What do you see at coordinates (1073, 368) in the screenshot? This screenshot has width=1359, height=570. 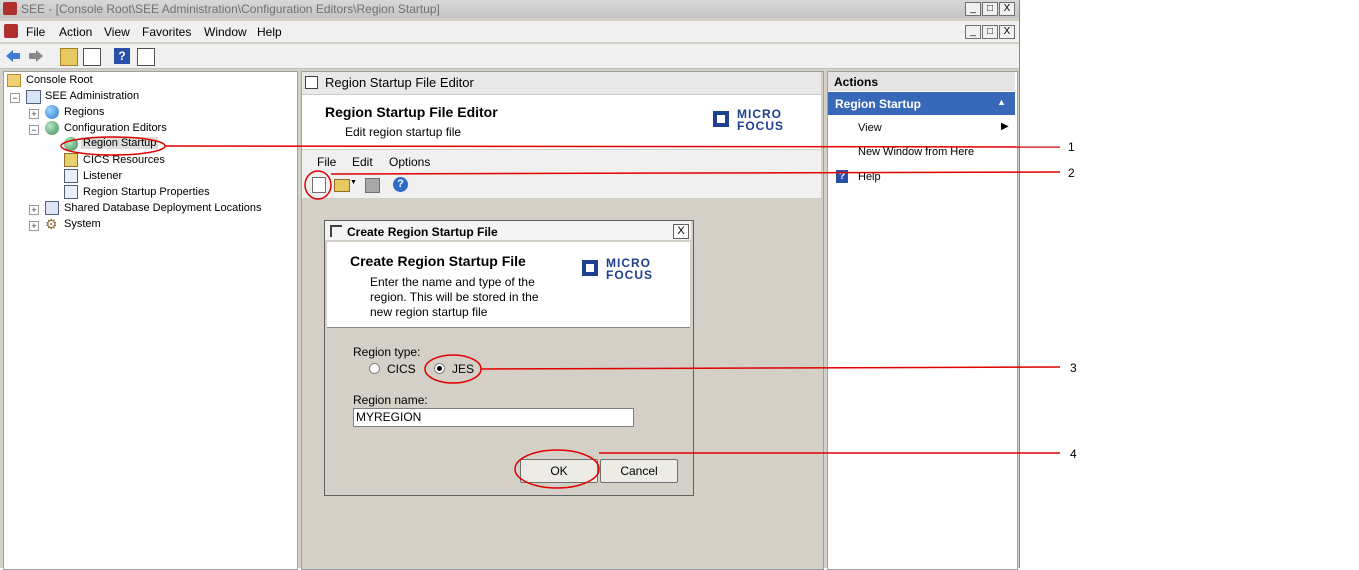 I see `annotation-label-3: 3` at bounding box center [1073, 368].